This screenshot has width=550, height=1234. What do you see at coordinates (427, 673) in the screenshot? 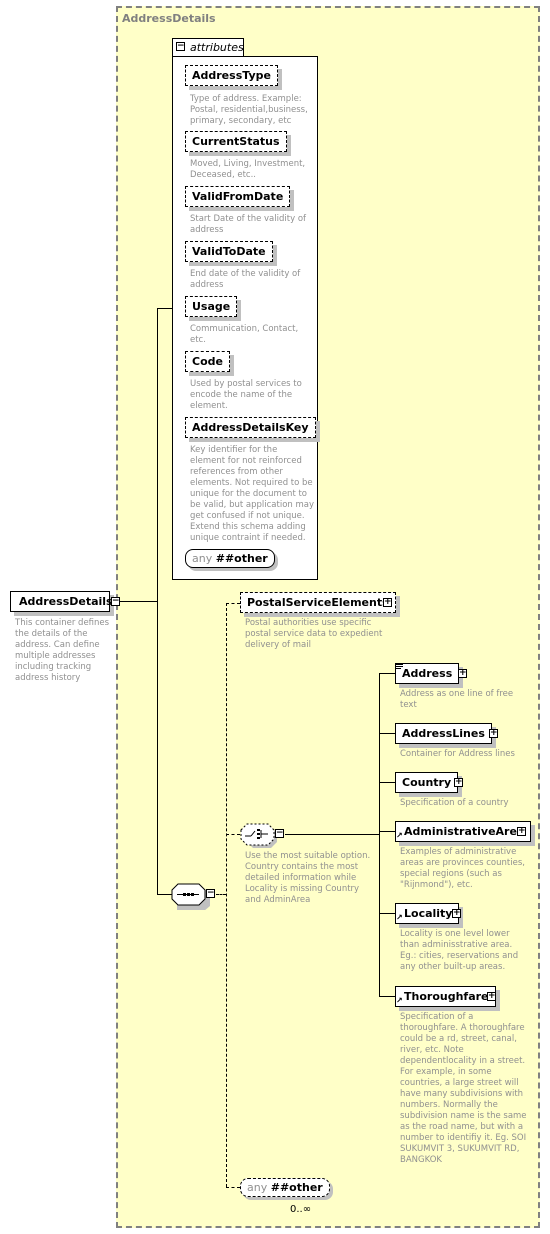
I see `element-address: Address` at bounding box center [427, 673].